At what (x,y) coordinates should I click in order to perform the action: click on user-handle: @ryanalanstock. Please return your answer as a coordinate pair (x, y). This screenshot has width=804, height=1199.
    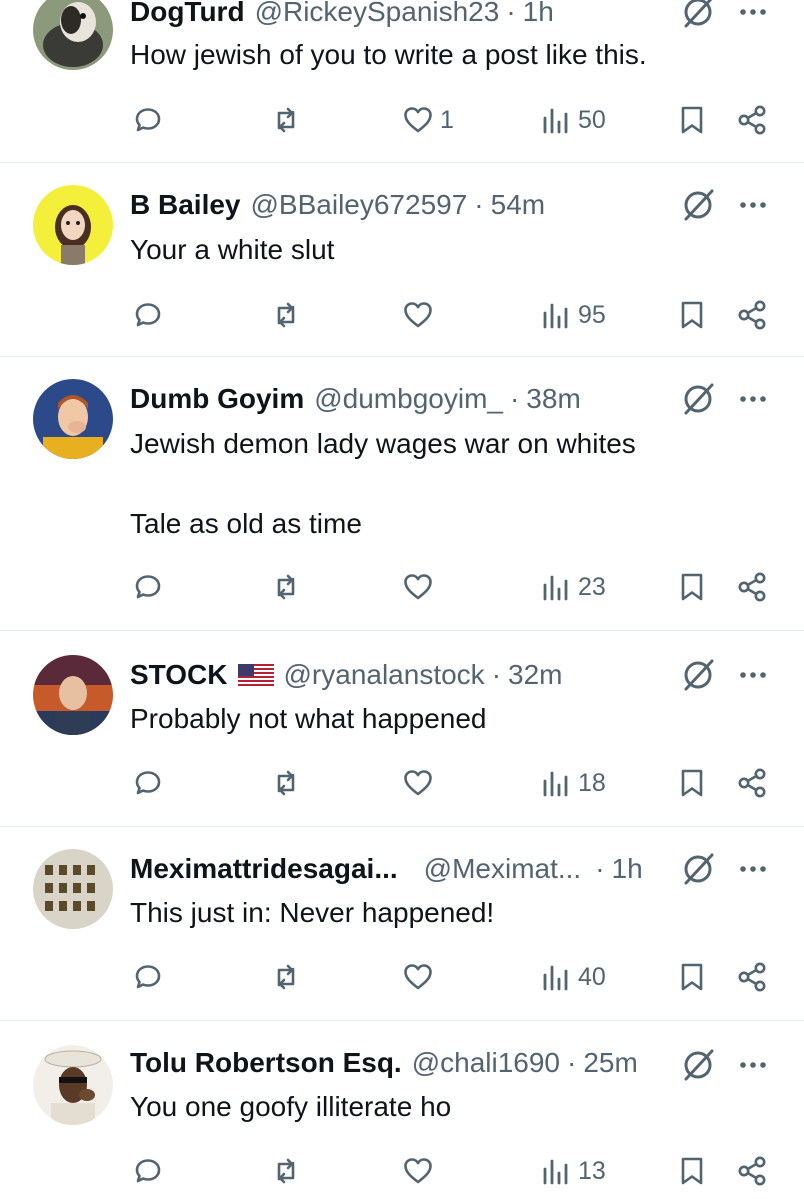
    Looking at the image, I should click on (384, 675).